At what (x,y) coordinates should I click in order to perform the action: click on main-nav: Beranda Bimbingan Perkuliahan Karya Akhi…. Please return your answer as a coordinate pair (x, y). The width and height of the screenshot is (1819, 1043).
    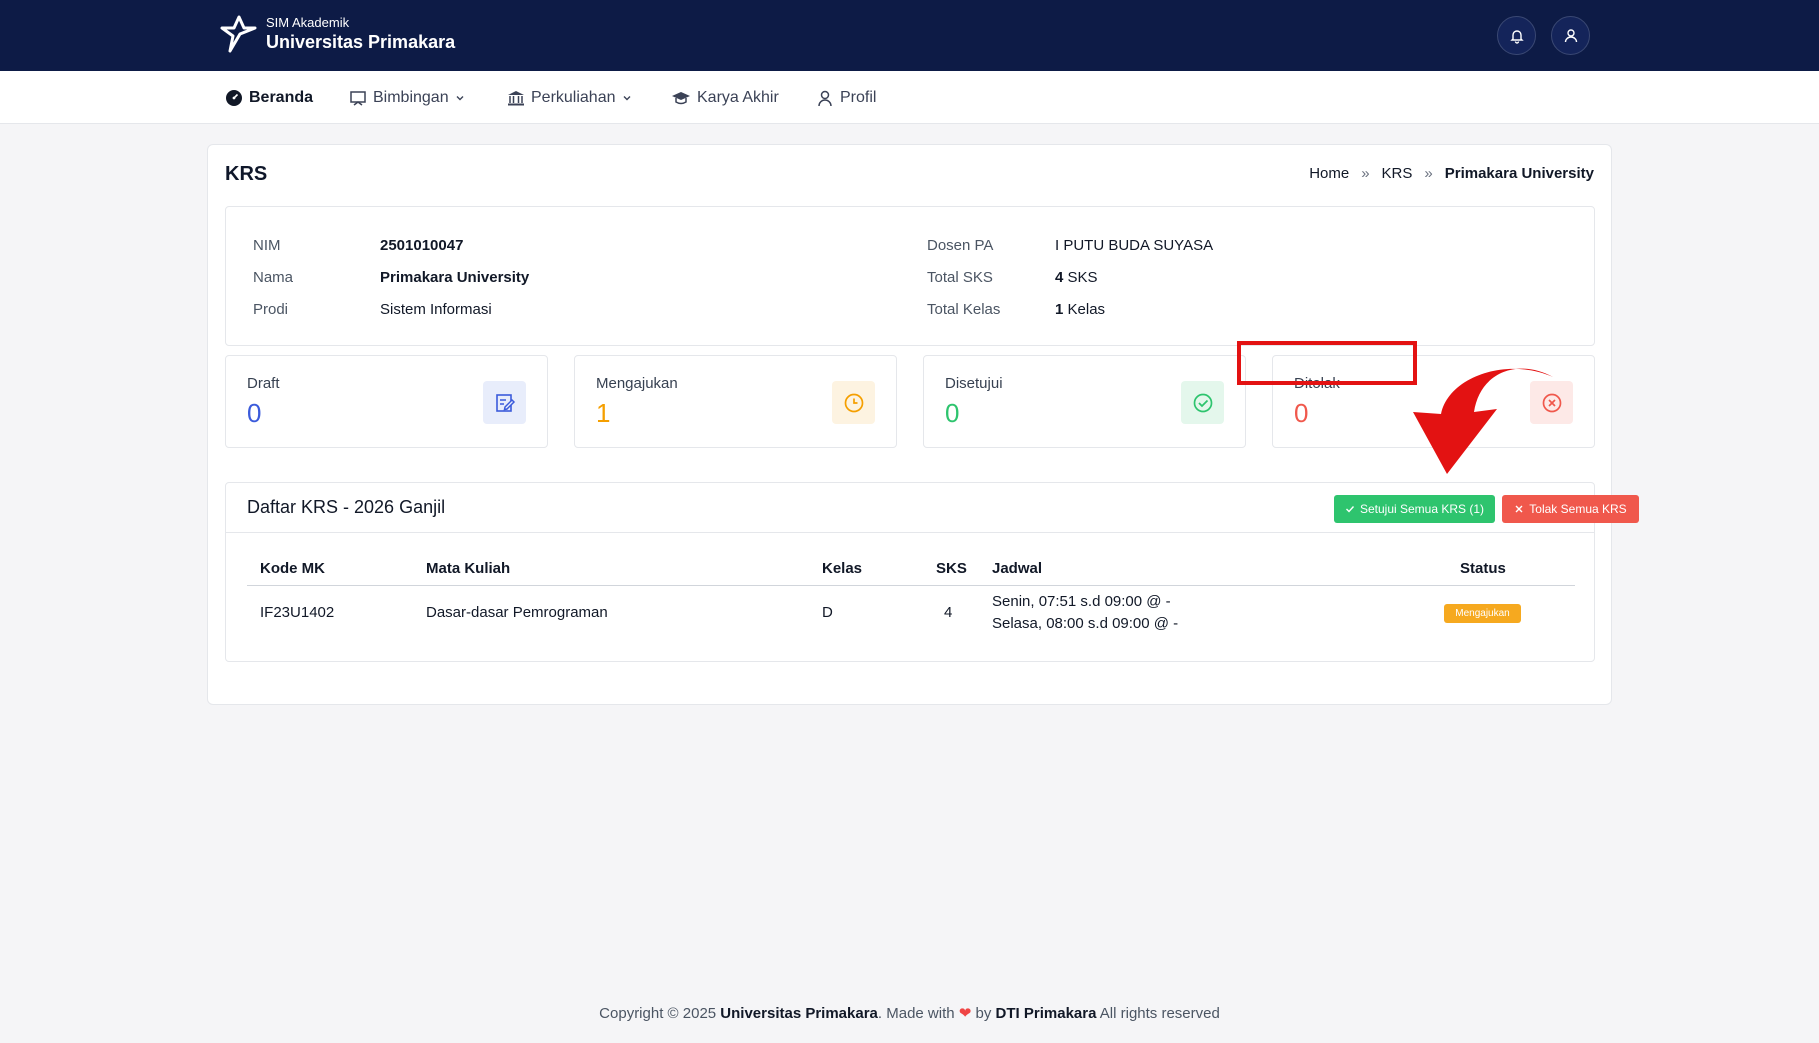
    Looking at the image, I should click on (909, 97).